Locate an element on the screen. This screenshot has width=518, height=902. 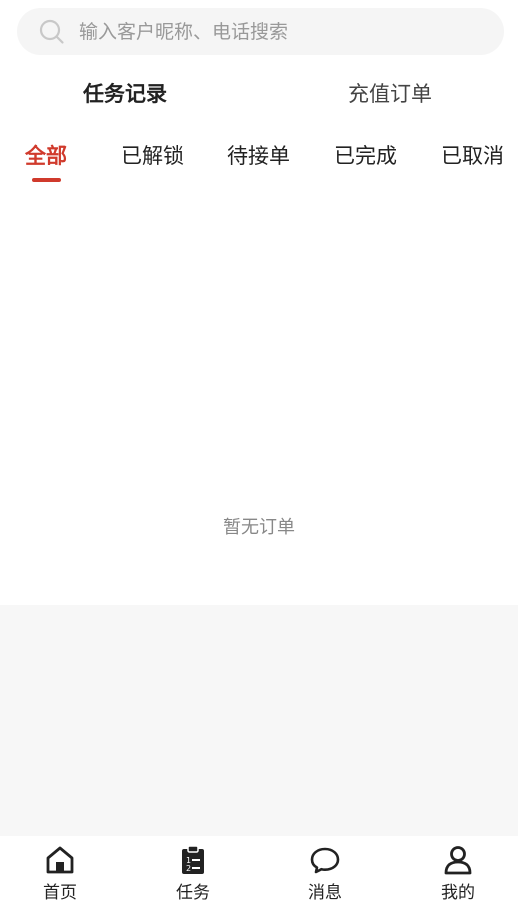
nav-item-home: 首页 is located at coordinates (62, 869).